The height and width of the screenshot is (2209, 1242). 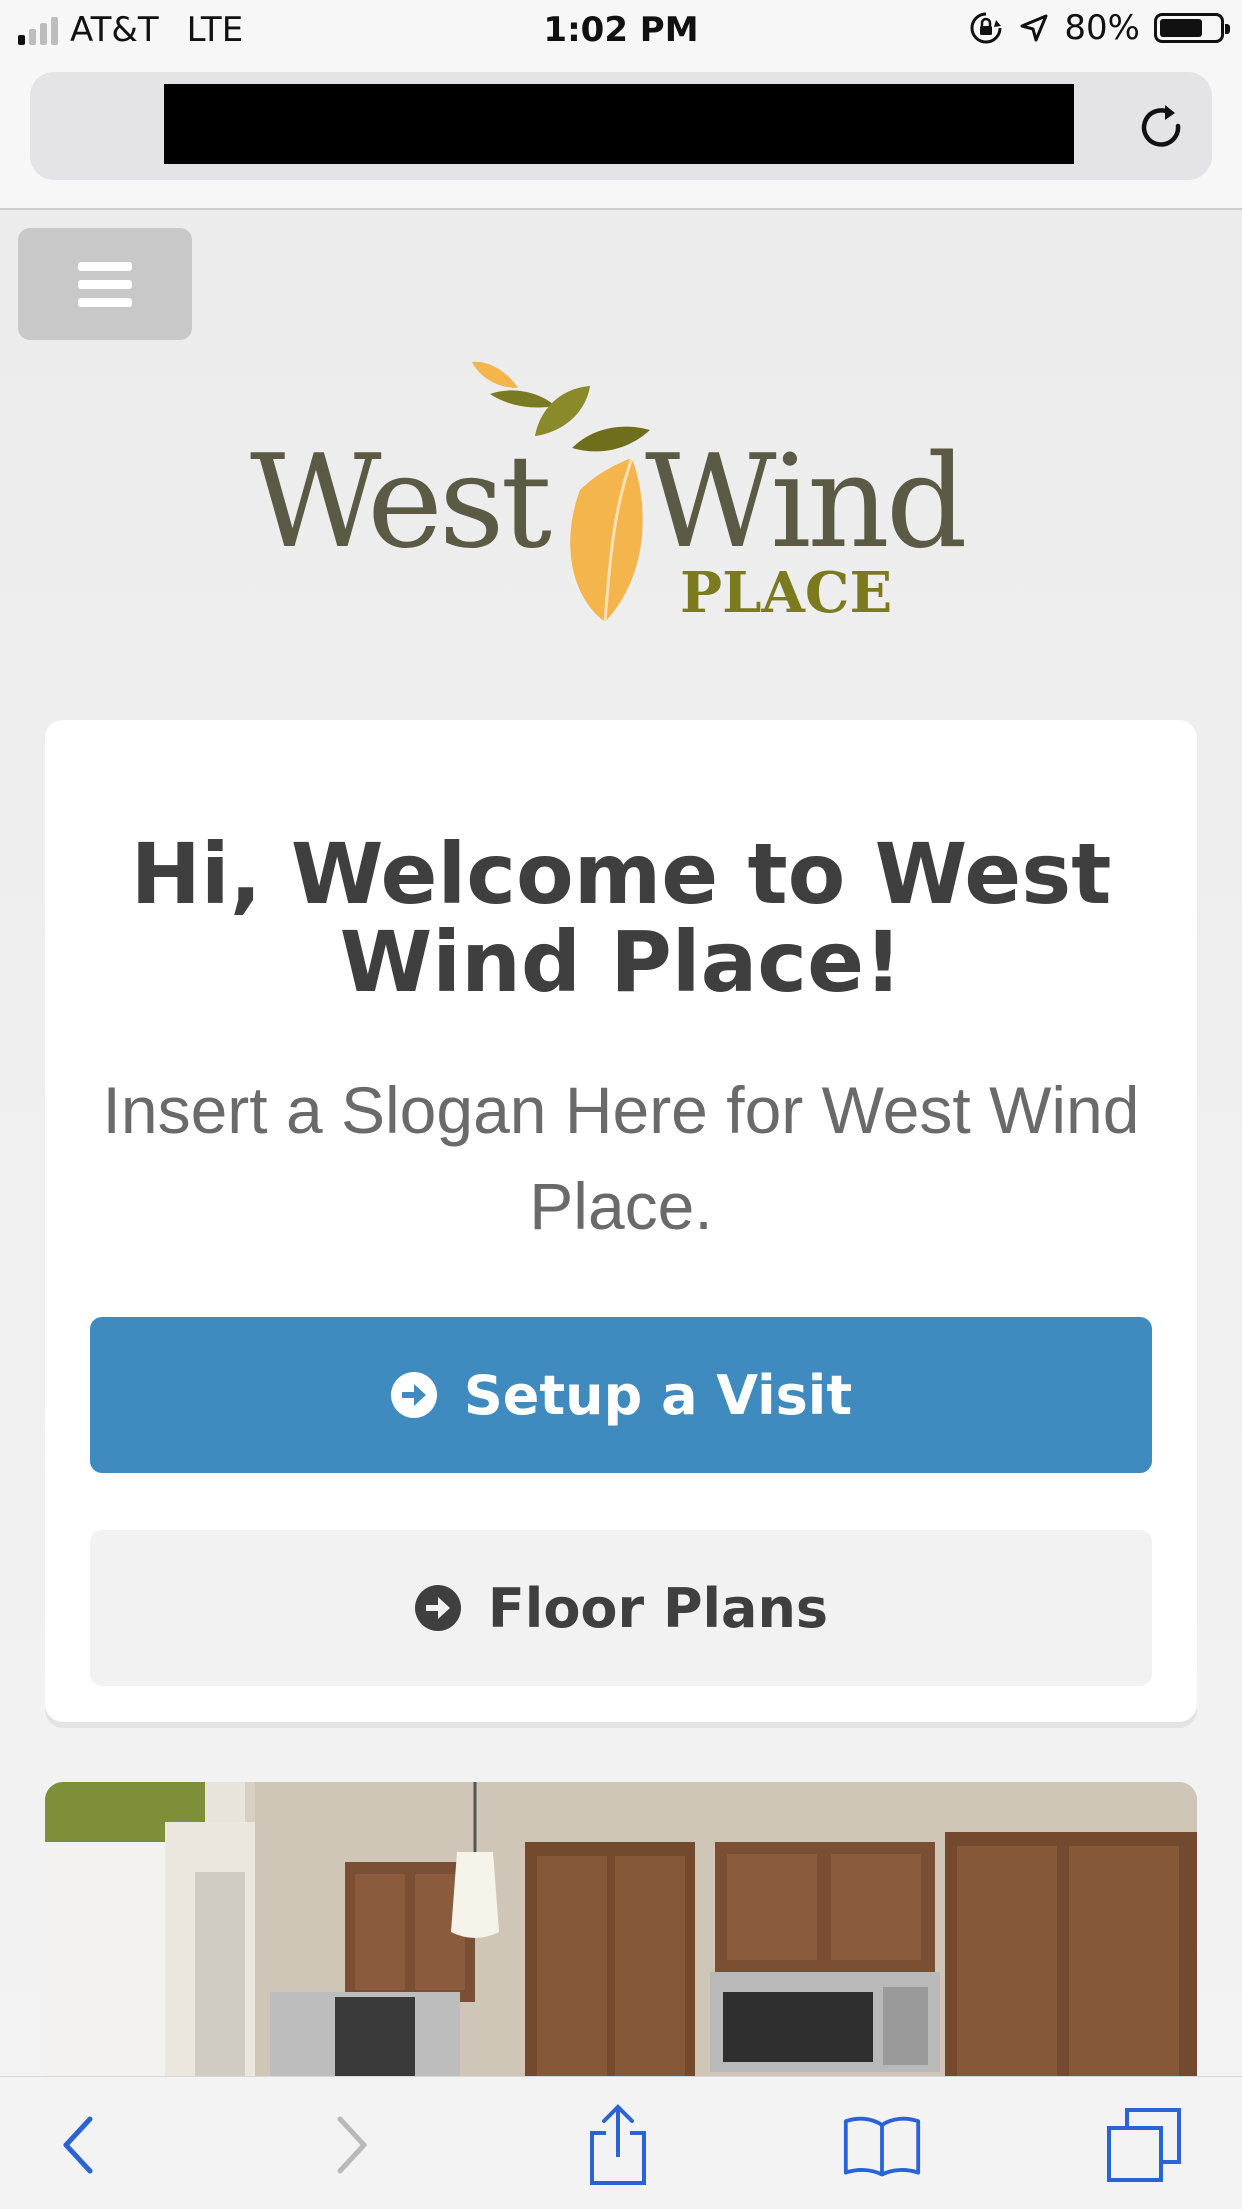 What do you see at coordinates (621, 31) in the screenshot?
I see `status-bar: AT&T LTE 1:02 PM 80%` at bounding box center [621, 31].